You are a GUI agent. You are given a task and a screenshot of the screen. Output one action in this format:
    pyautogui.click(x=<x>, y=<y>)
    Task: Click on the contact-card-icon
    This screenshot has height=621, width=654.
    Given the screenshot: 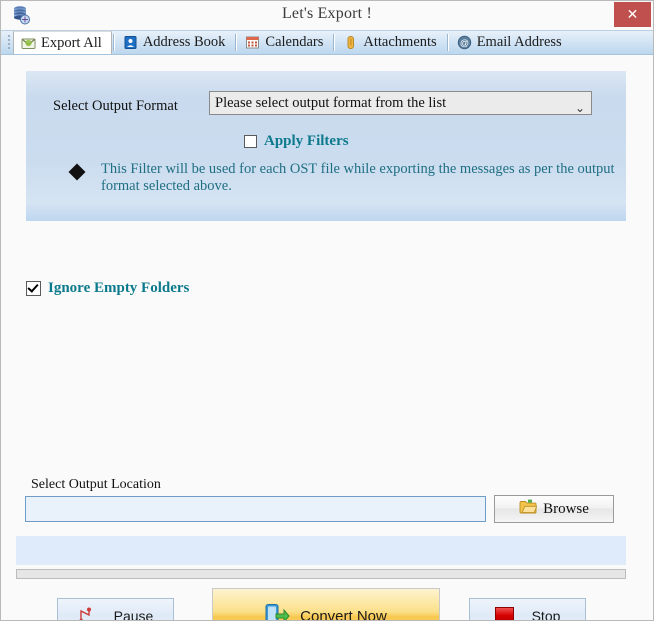 What is the action you would take?
    pyautogui.click(x=130, y=42)
    